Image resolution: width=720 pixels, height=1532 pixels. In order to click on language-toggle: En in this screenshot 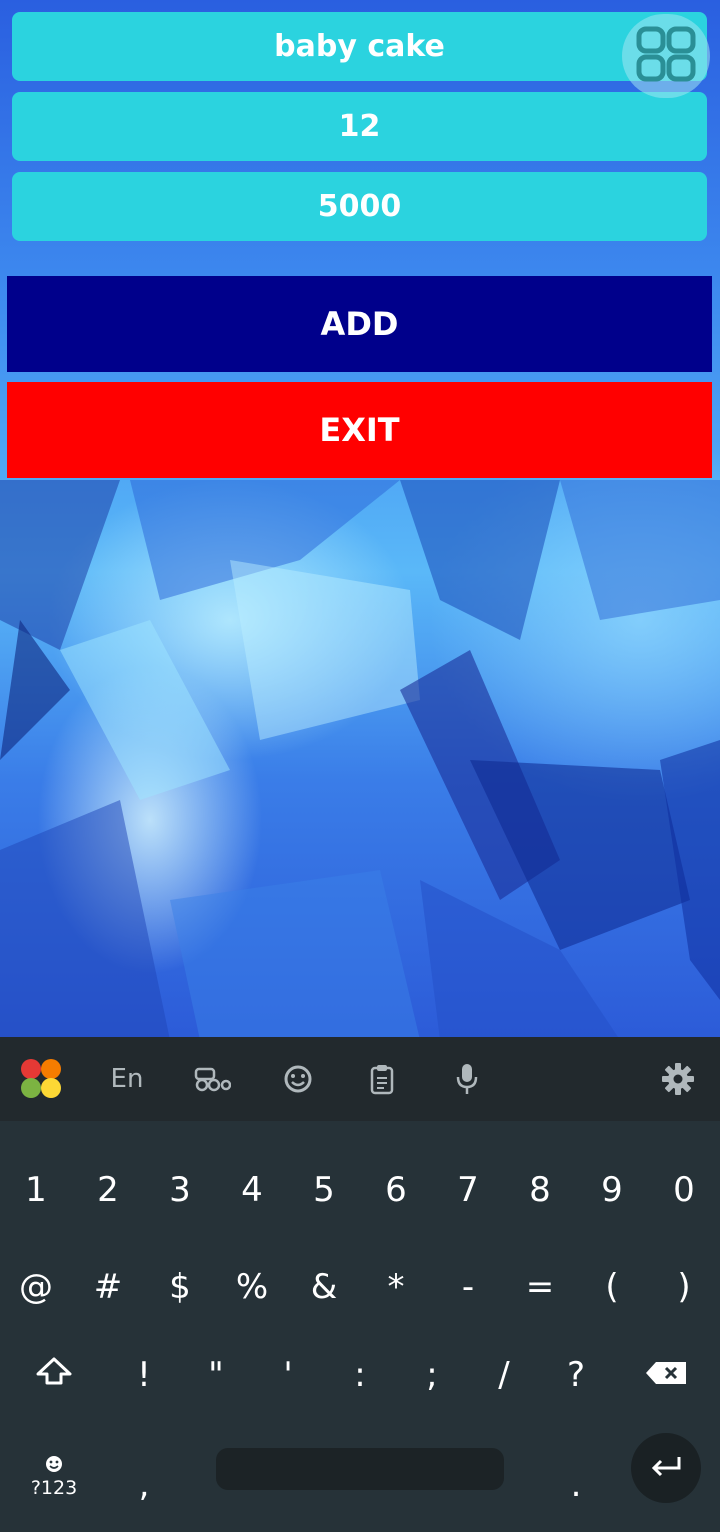, I will do `click(127, 1079)`.